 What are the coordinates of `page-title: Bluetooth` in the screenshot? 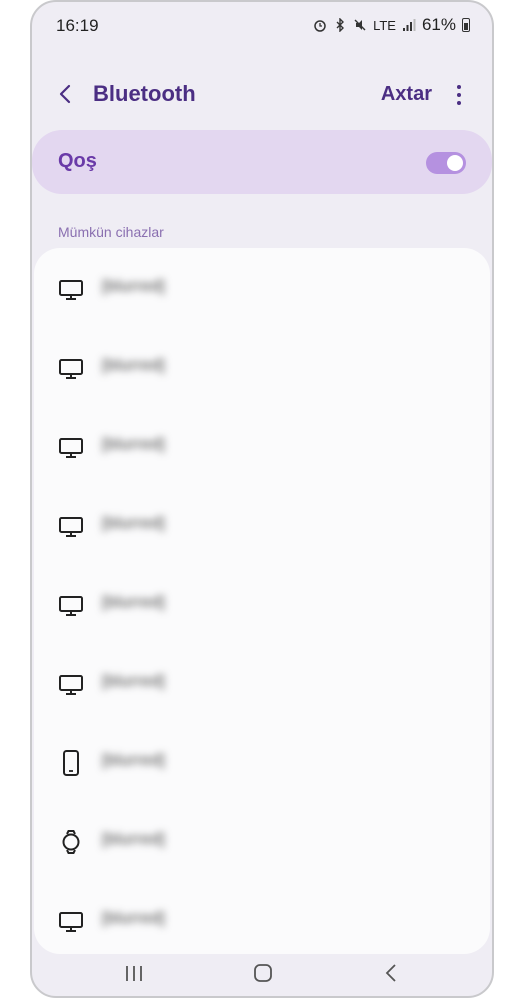 It's located at (144, 93).